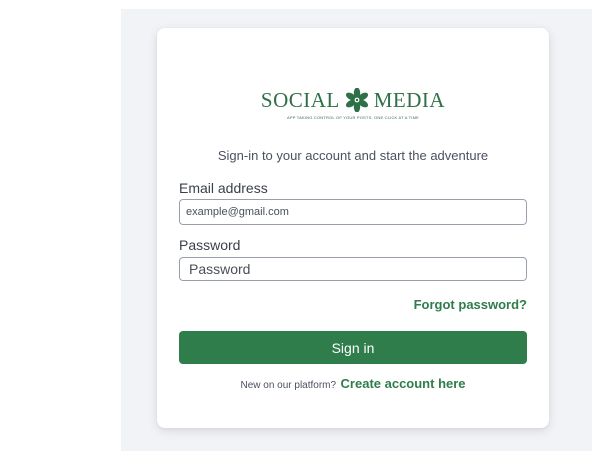 The image size is (592, 451). What do you see at coordinates (300, 100) in the screenshot?
I see `brand-name-left: SOCIAL` at bounding box center [300, 100].